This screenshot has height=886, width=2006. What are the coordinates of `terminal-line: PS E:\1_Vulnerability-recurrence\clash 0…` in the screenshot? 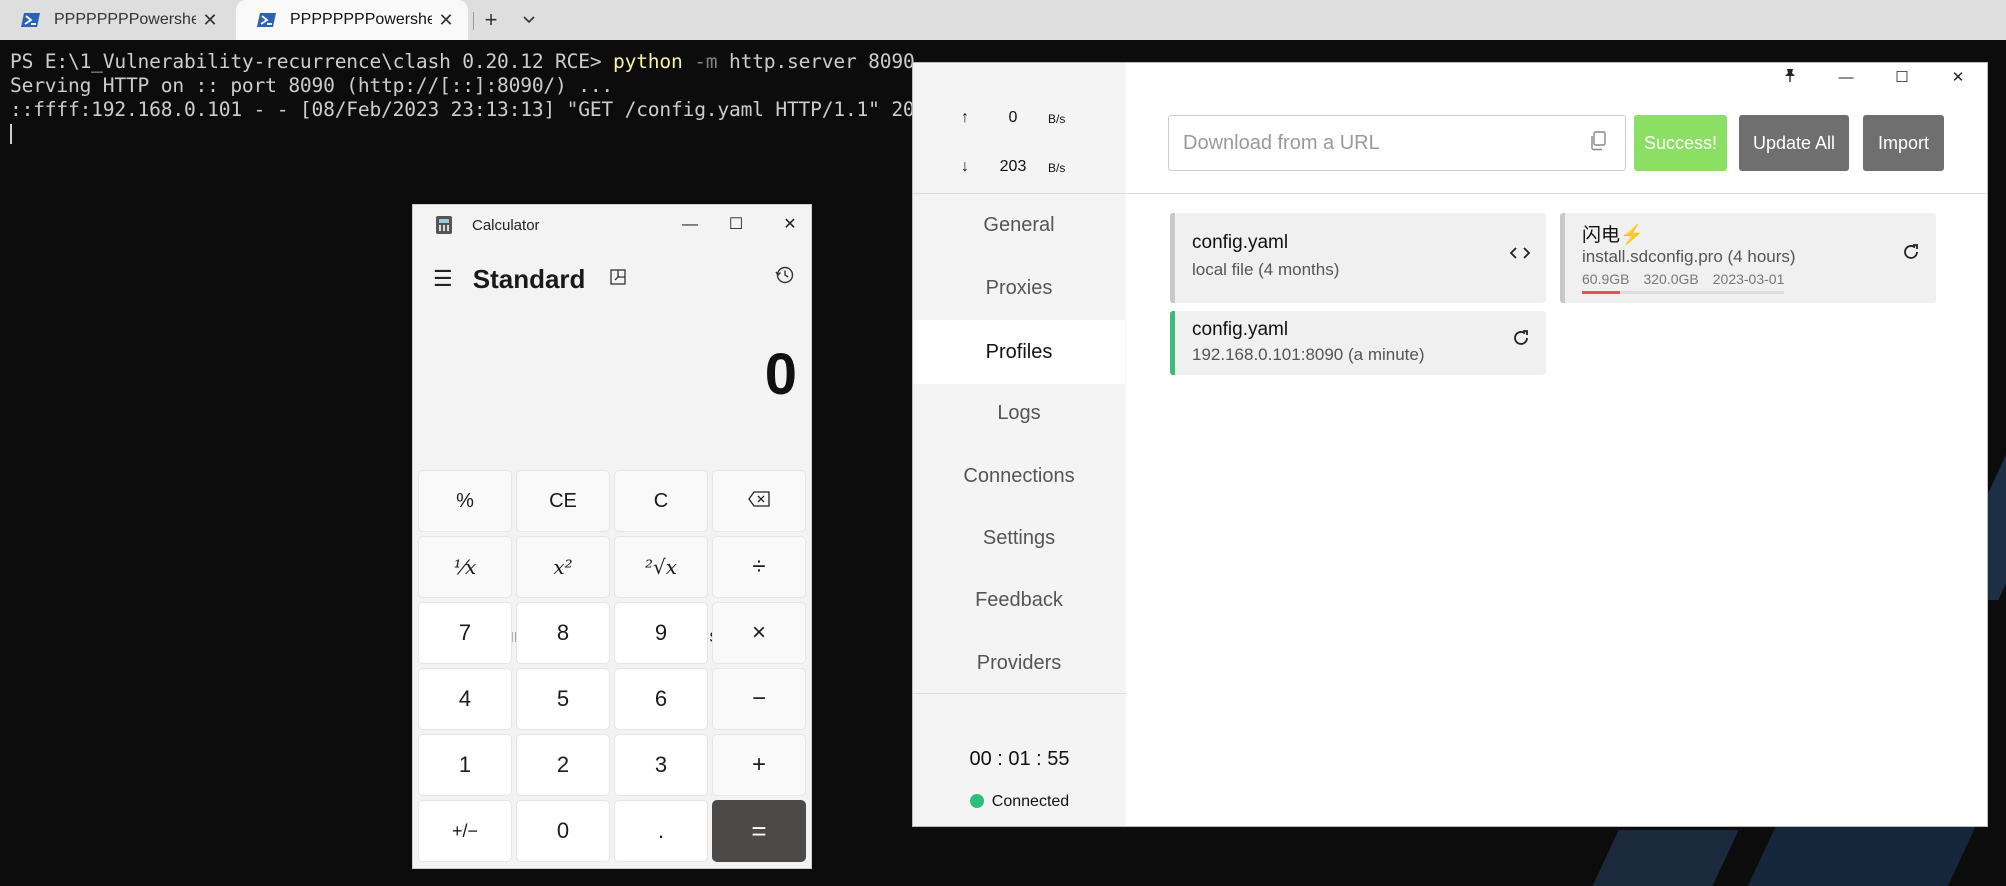 It's located at (462, 61).